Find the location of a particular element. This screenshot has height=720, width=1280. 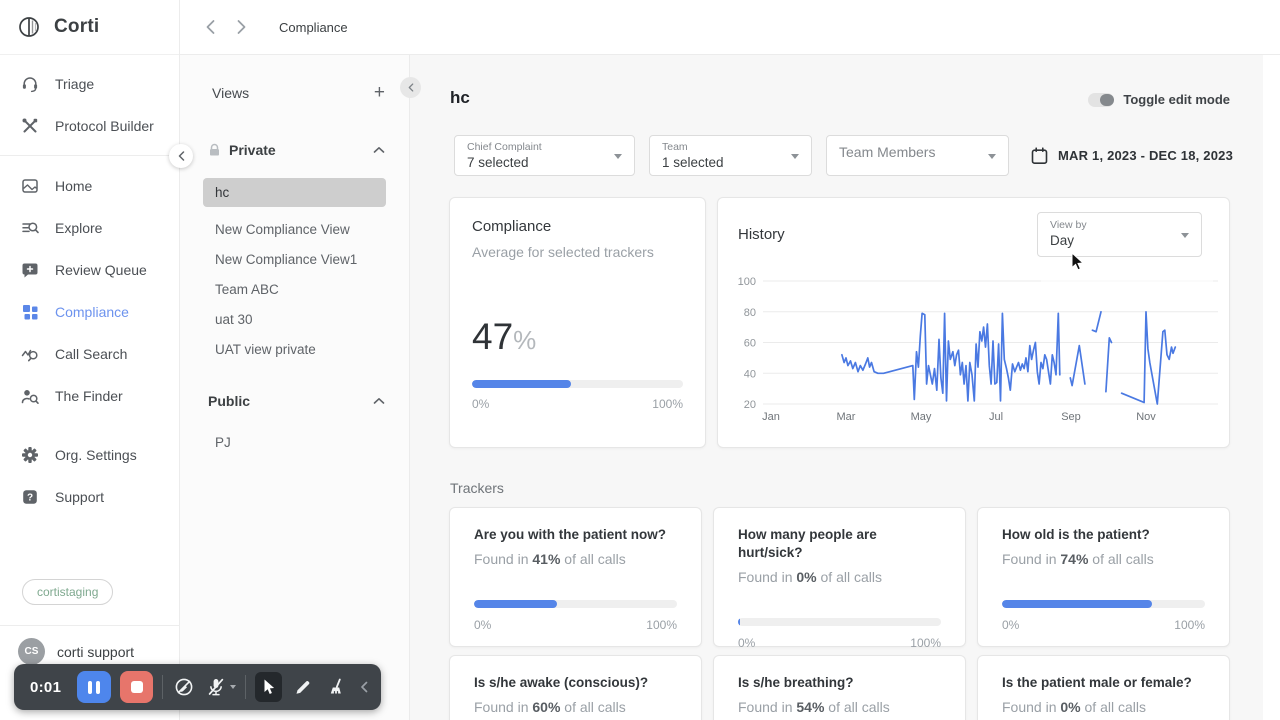

collapse-toolbar-button is located at coordinates (363, 687).